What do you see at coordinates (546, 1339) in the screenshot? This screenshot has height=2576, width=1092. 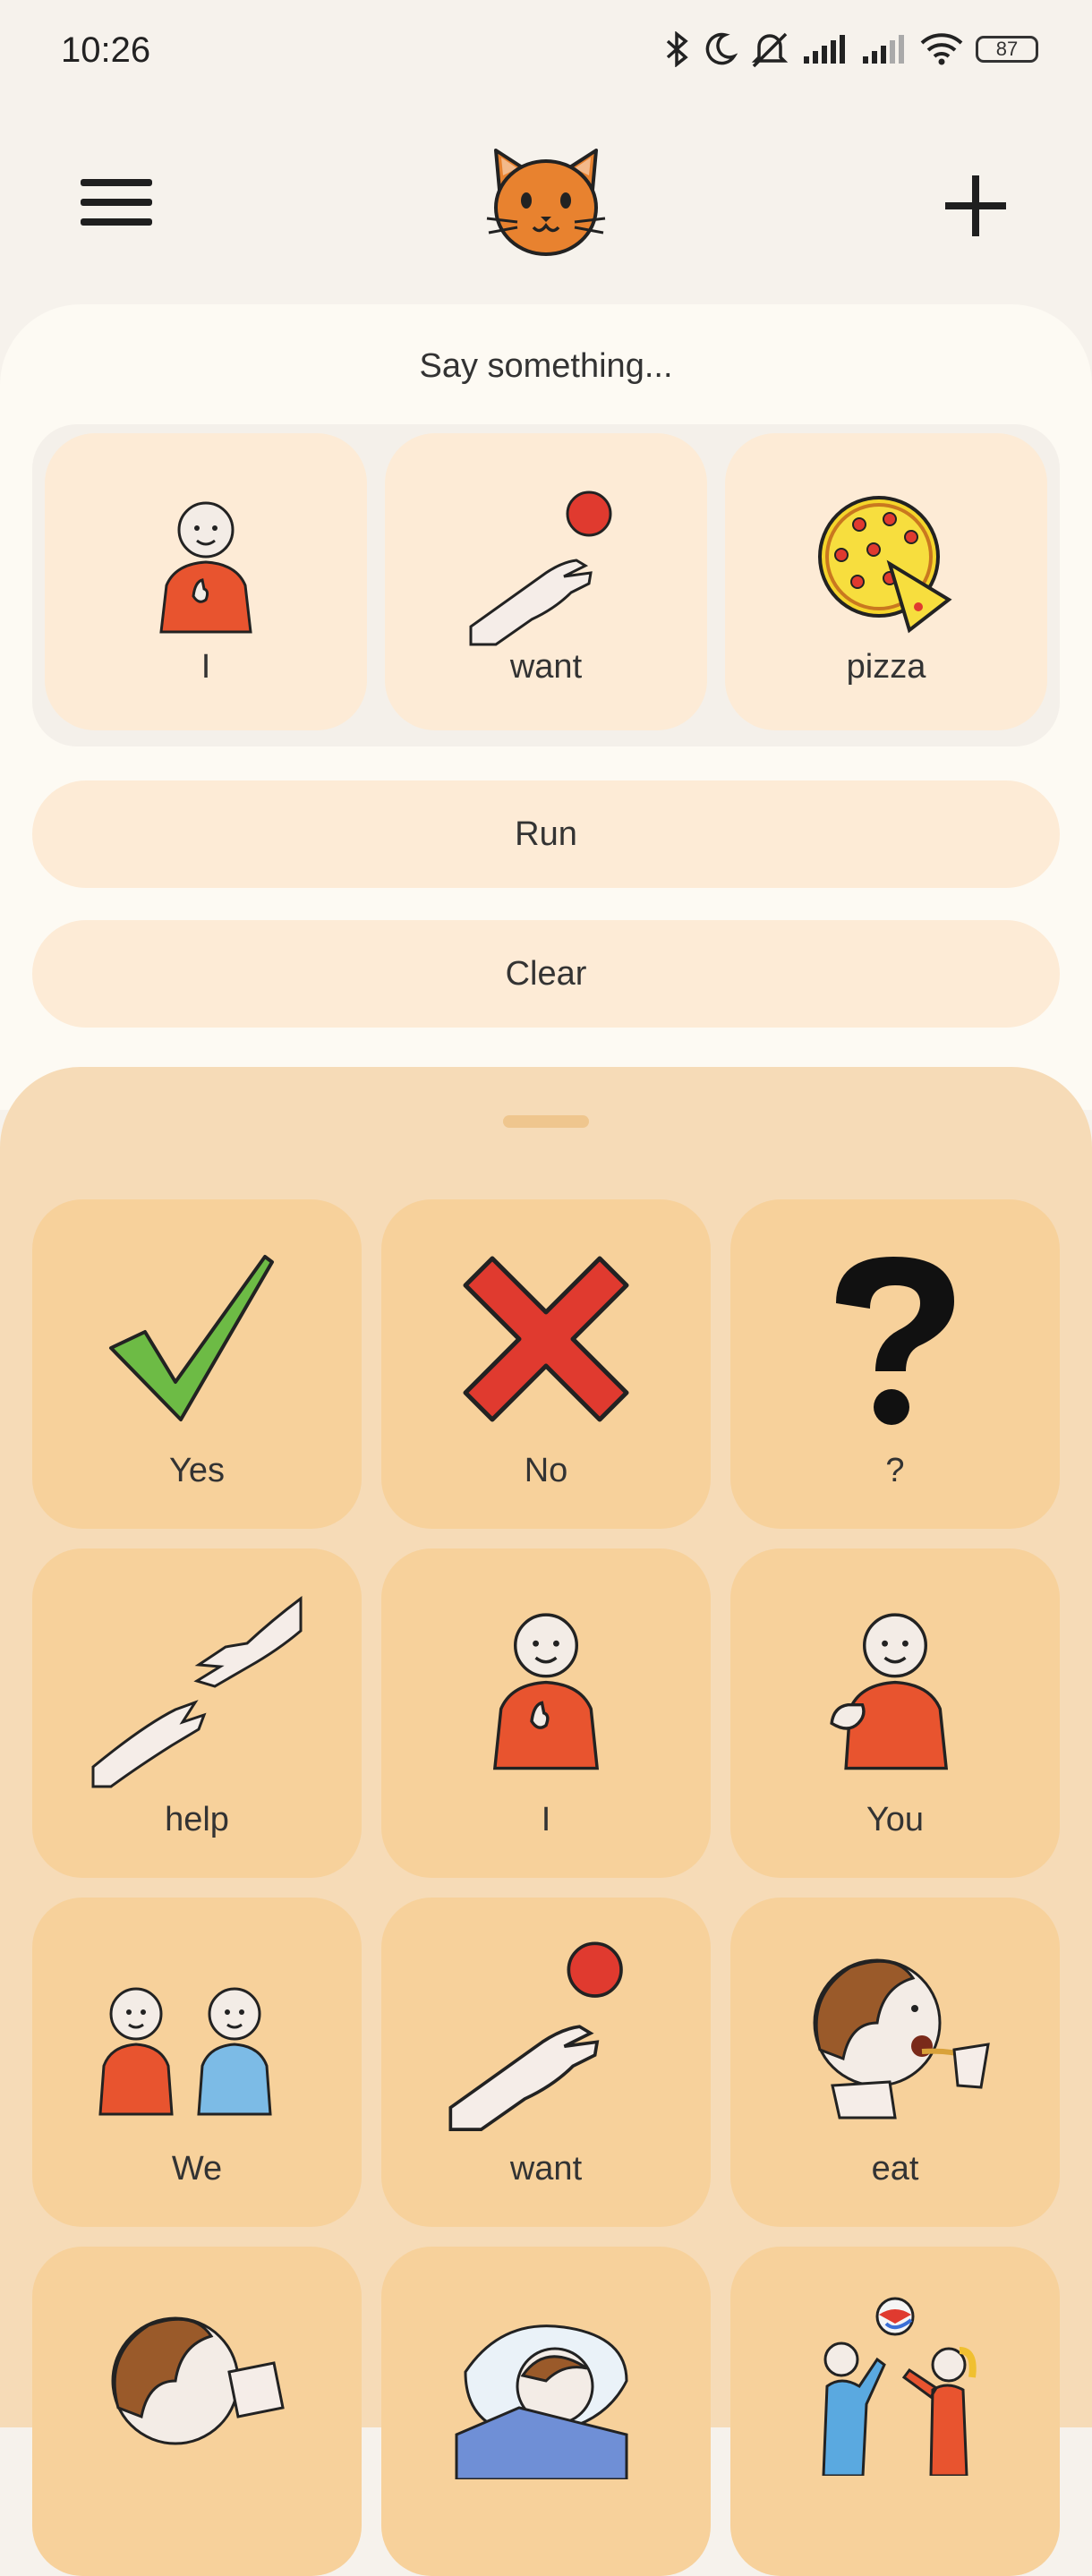 I see `cross-icon` at bounding box center [546, 1339].